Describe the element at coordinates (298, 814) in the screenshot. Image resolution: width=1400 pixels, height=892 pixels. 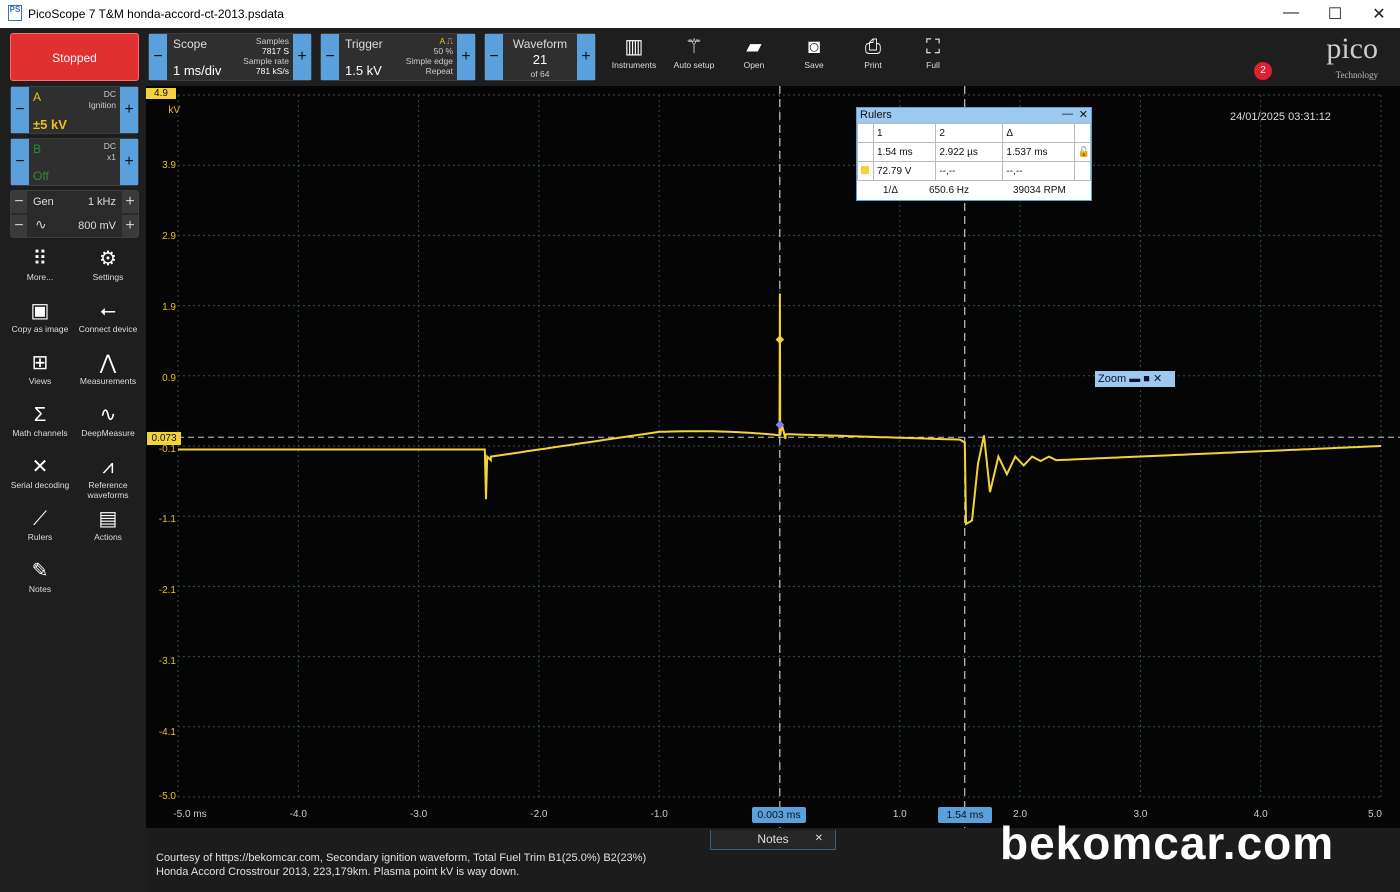
I see `x-tick-label: -4.0` at that location.